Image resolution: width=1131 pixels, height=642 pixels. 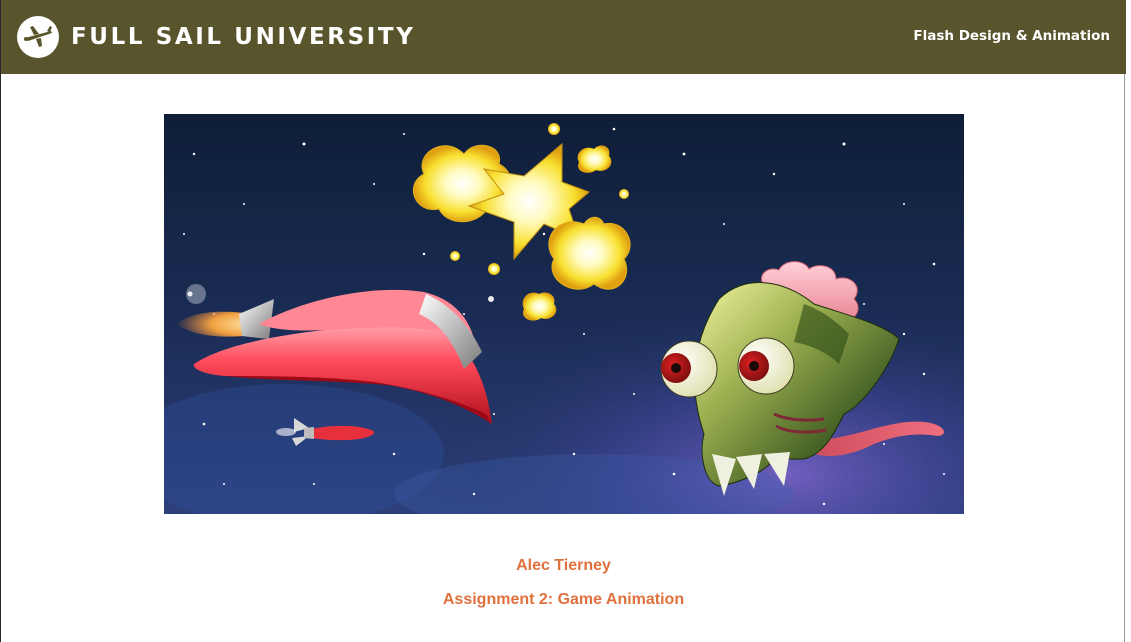 I want to click on student-name: Alec Tierney, so click(x=563, y=565).